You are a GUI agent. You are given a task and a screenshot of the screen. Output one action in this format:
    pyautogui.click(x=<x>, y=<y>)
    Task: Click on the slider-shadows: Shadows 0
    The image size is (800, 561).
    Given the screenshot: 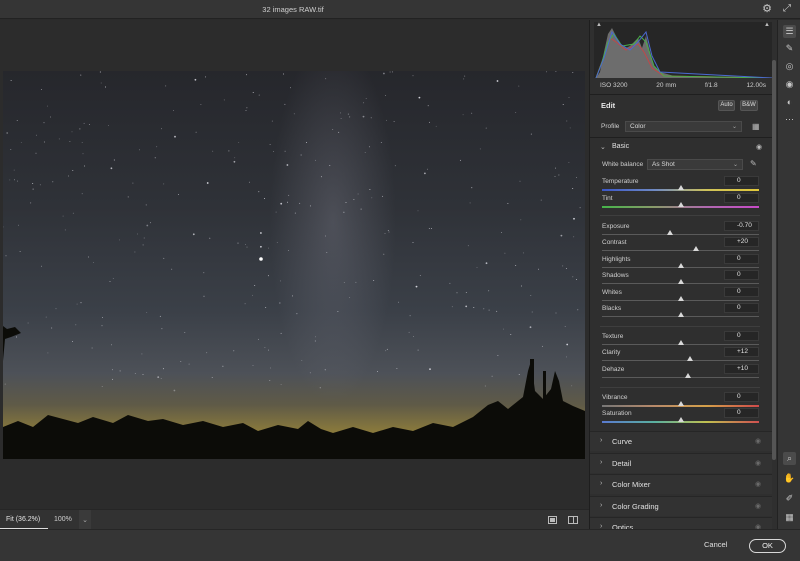 What is the action you would take?
    pyautogui.click(x=681, y=279)
    